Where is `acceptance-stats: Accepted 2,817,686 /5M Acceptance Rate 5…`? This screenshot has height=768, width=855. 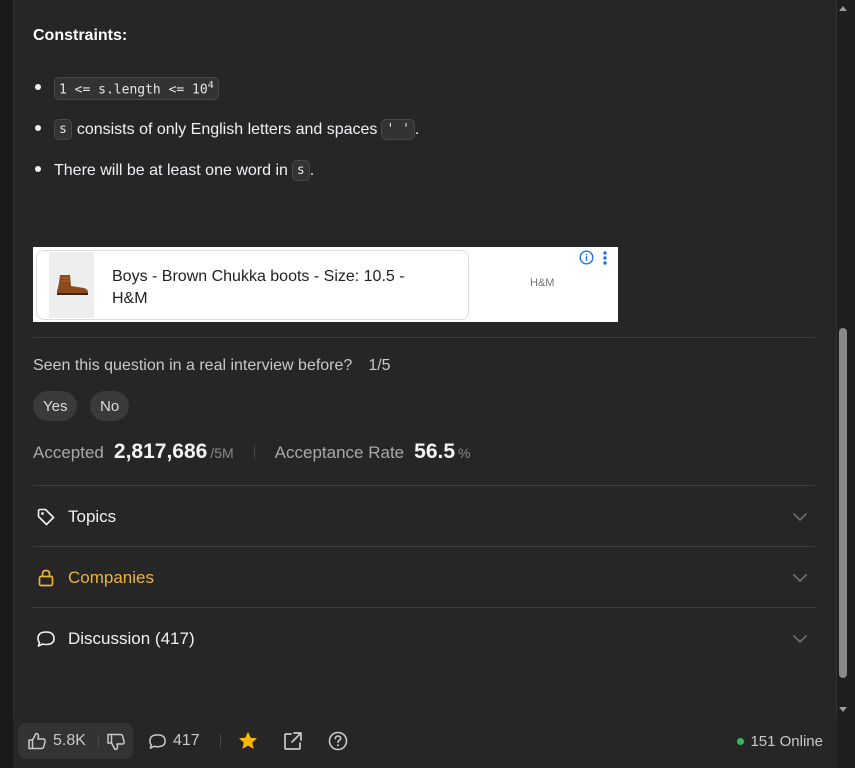 acceptance-stats: Accepted 2,817,686 /5M Acceptance Rate 5… is located at coordinates (251, 452).